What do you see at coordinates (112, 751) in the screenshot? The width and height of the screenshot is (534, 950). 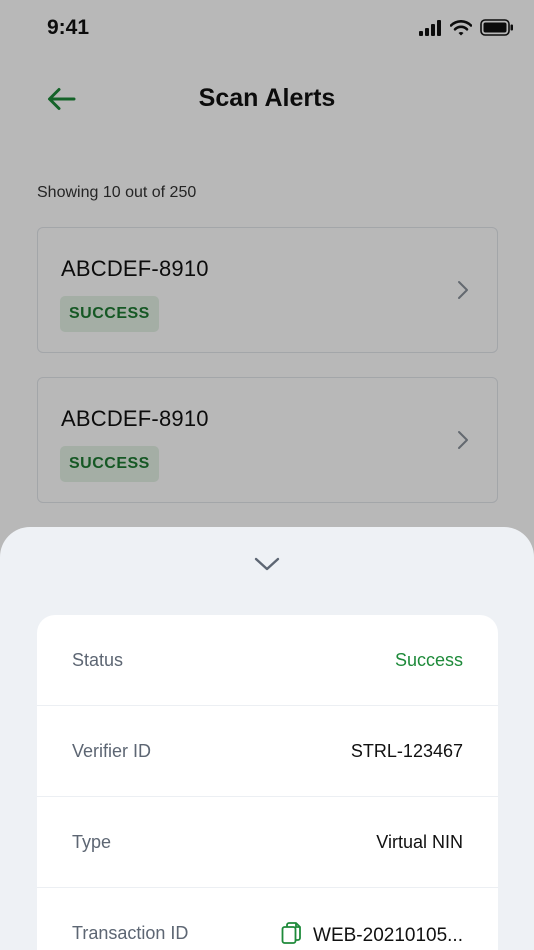 I see `detail-label: Verifier ID` at bounding box center [112, 751].